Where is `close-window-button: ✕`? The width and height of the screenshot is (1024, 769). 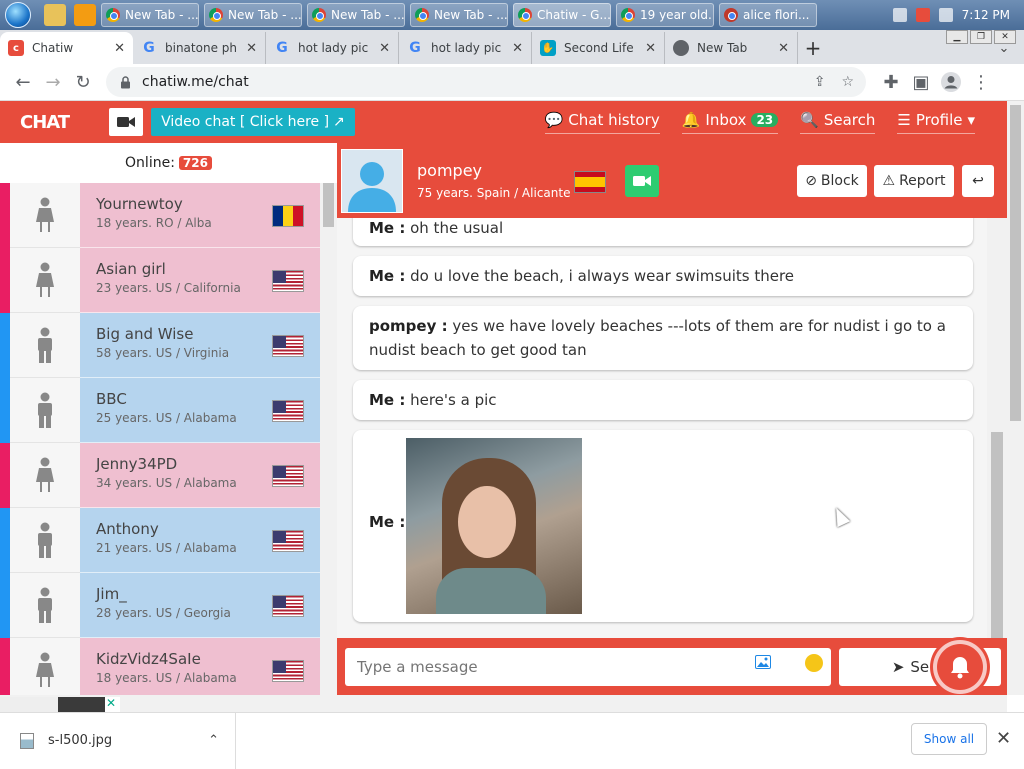 close-window-button: ✕ is located at coordinates (1005, 37).